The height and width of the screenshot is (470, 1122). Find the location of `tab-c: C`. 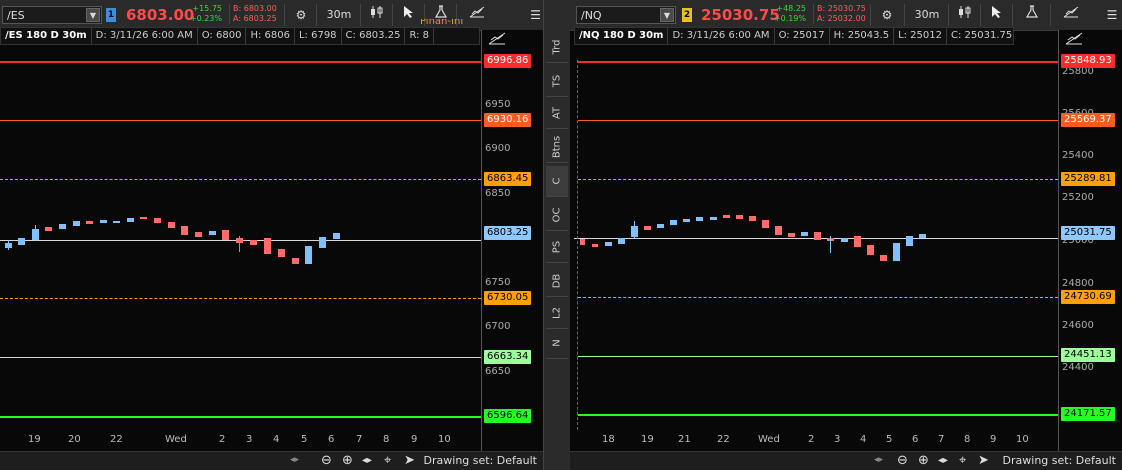

tab-c: C is located at coordinates (557, 181).